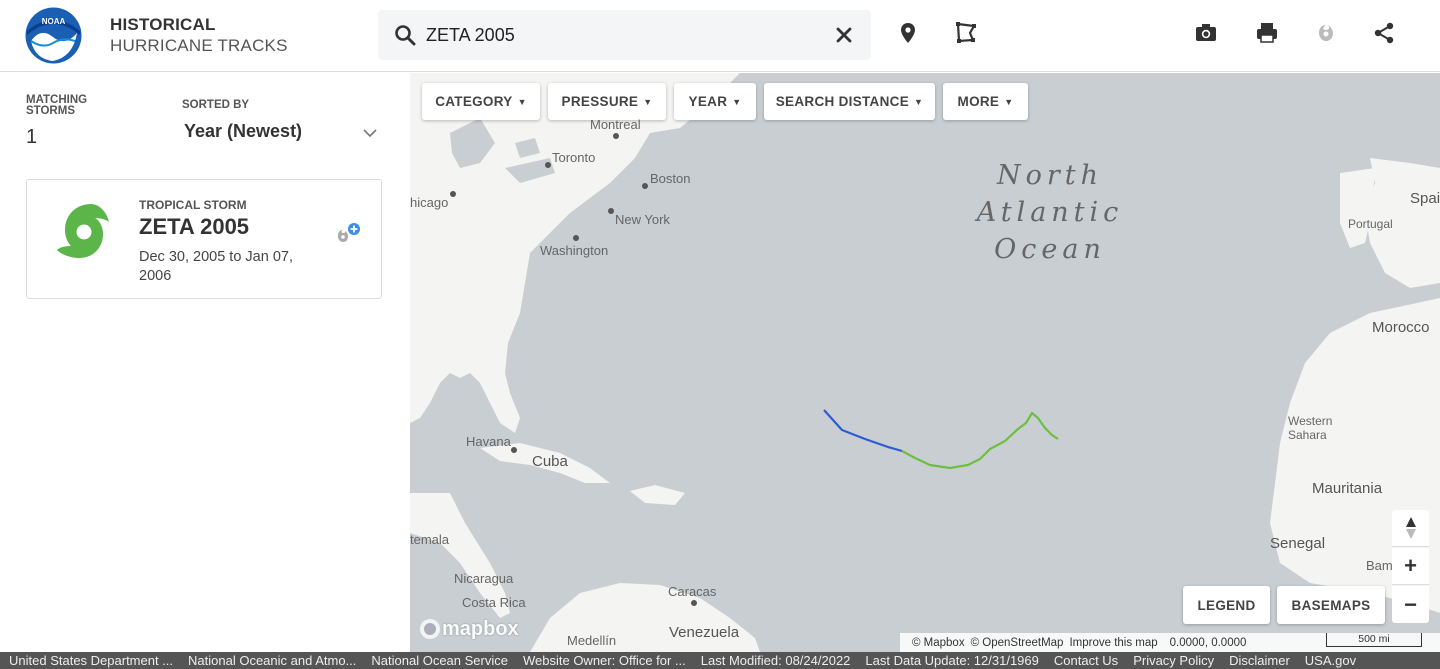 This screenshot has width=1440, height=669. Describe the element at coordinates (704, 632) in the screenshot. I see `place-label: Venezuela` at that location.